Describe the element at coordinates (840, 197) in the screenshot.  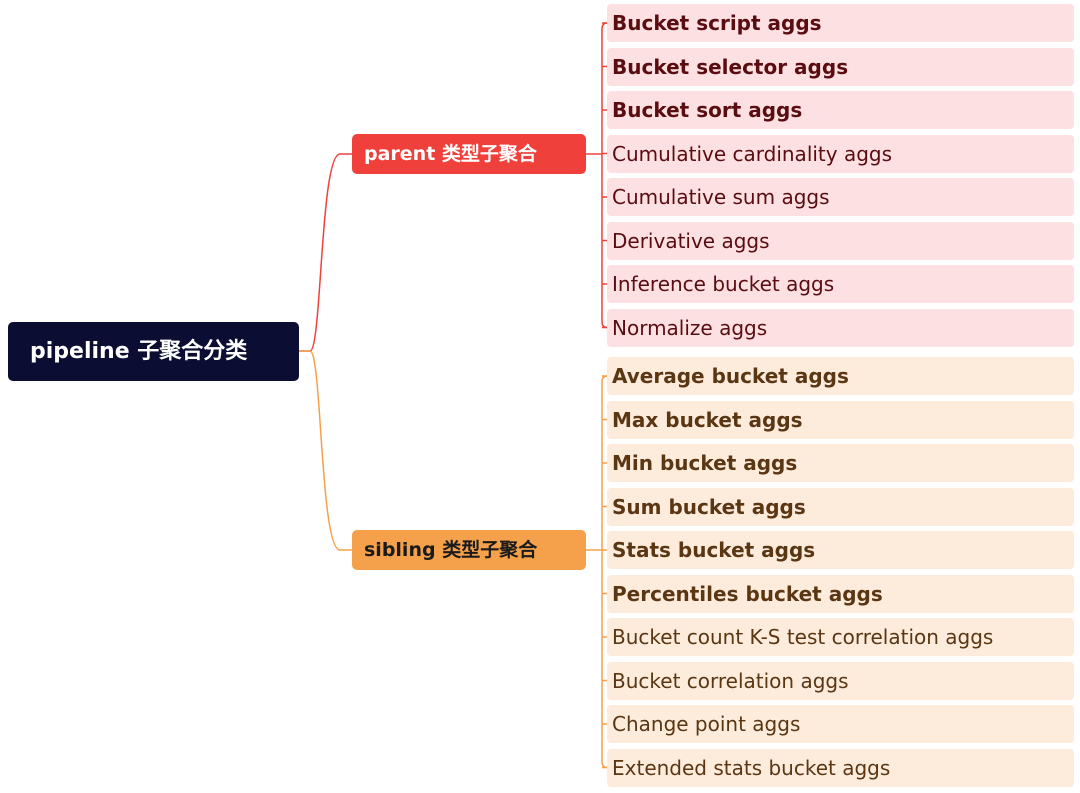
I see `parent-leaf-4: Cumulative sum aggs` at that location.